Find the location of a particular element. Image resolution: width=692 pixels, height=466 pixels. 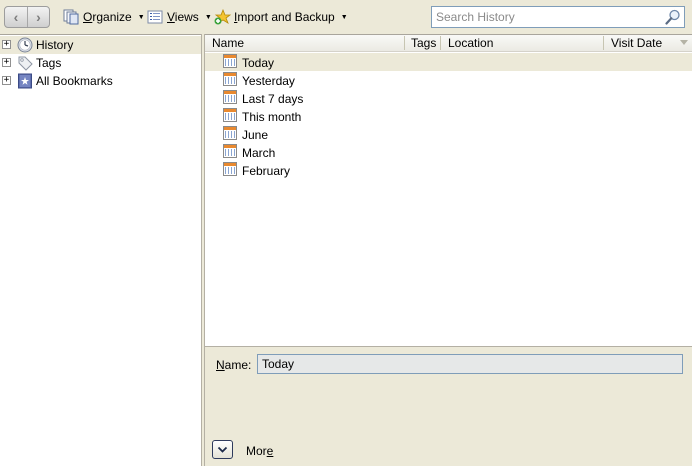

tree-item-all-bookmarks: + All Bookmarks is located at coordinates (100, 81).